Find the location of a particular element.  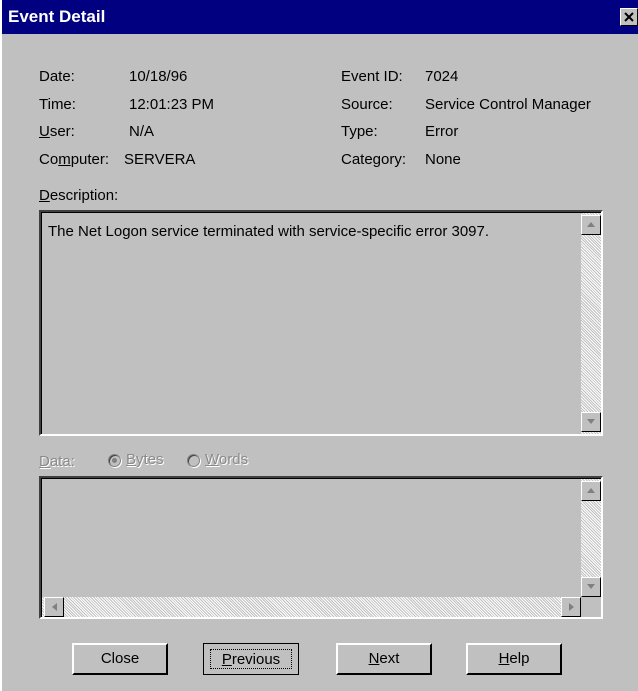

window-close-button is located at coordinates (629, 17).